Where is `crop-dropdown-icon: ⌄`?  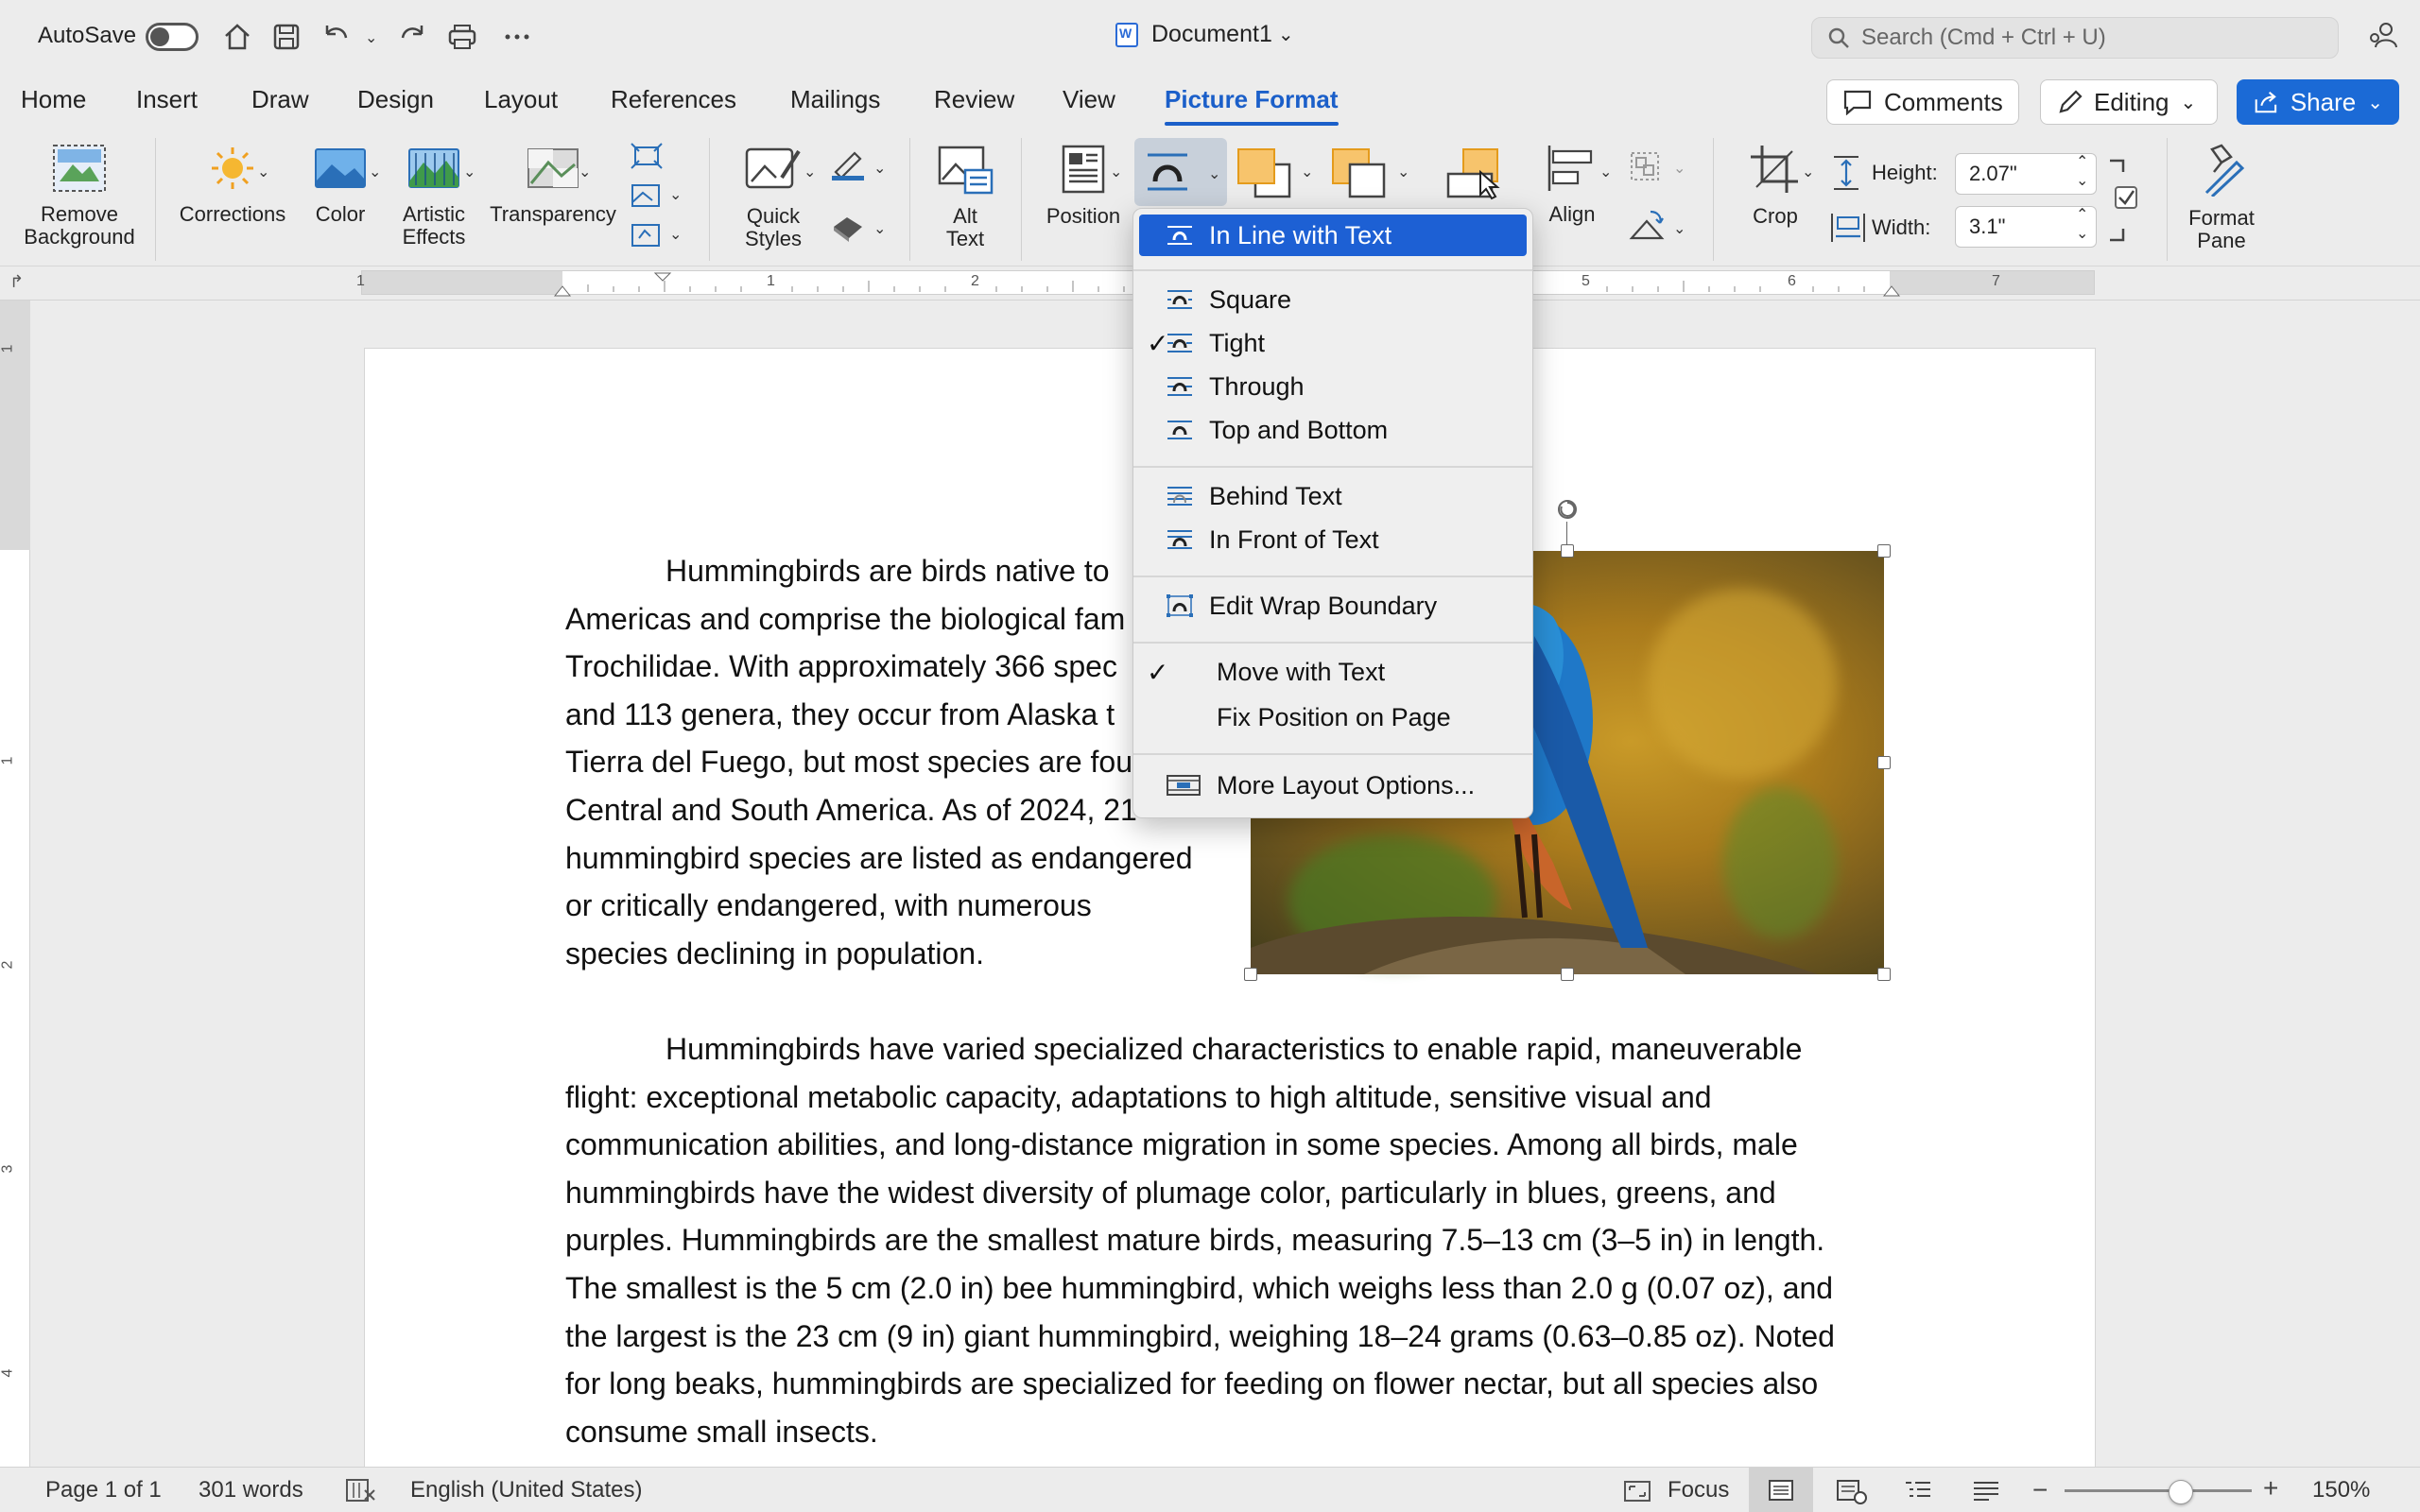 crop-dropdown-icon: ⌄ is located at coordinates (1808, 172).